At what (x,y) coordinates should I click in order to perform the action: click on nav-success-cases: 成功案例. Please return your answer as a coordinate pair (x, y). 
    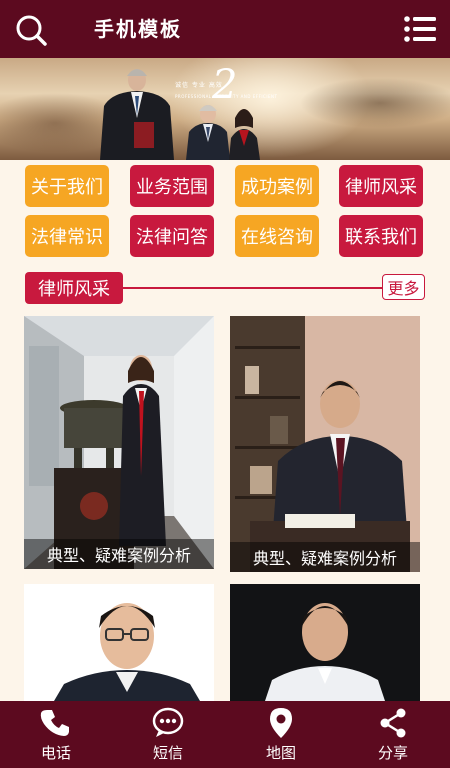
    Looking at the image, I should click on (277, 186).